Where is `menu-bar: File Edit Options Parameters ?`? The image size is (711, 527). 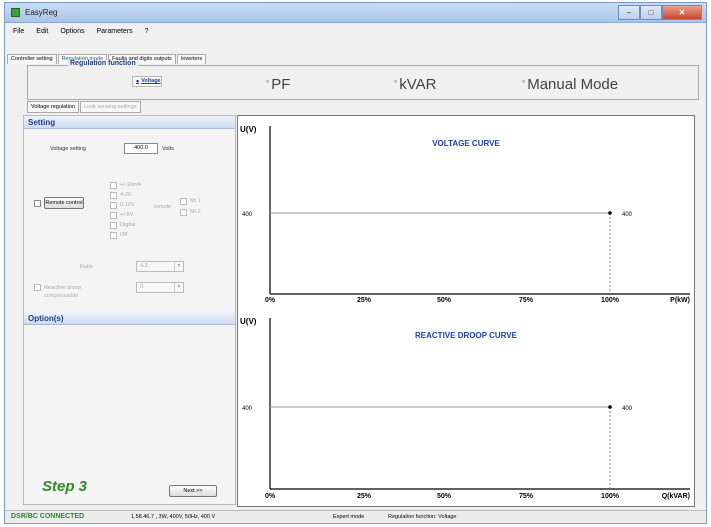
menu-bar: File Edit Options Parameters ? is located at coordinates (355, 31).